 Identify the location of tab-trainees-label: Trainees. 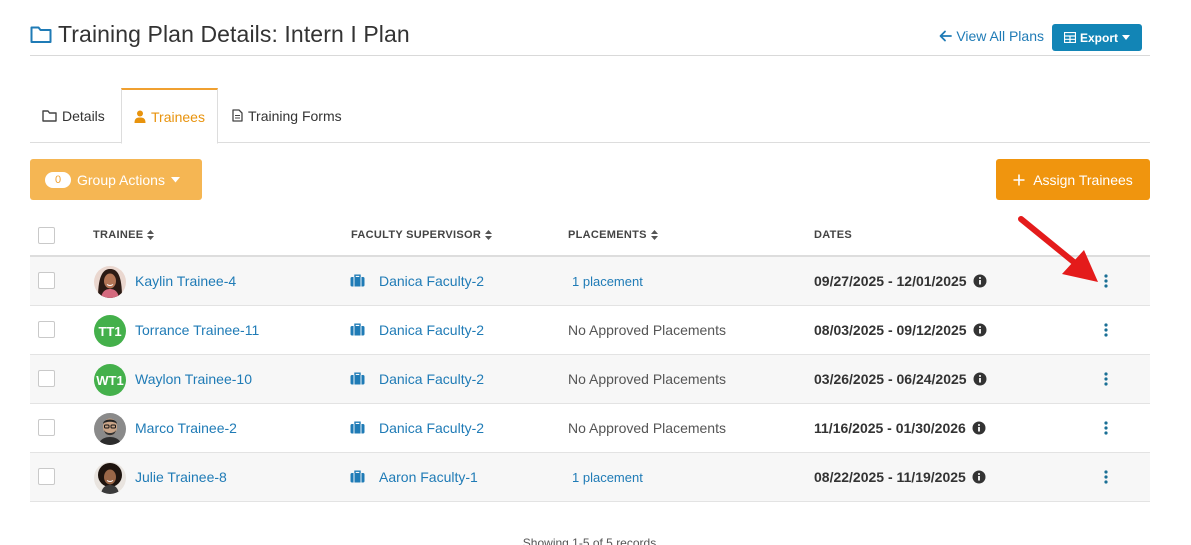
(178, 116).